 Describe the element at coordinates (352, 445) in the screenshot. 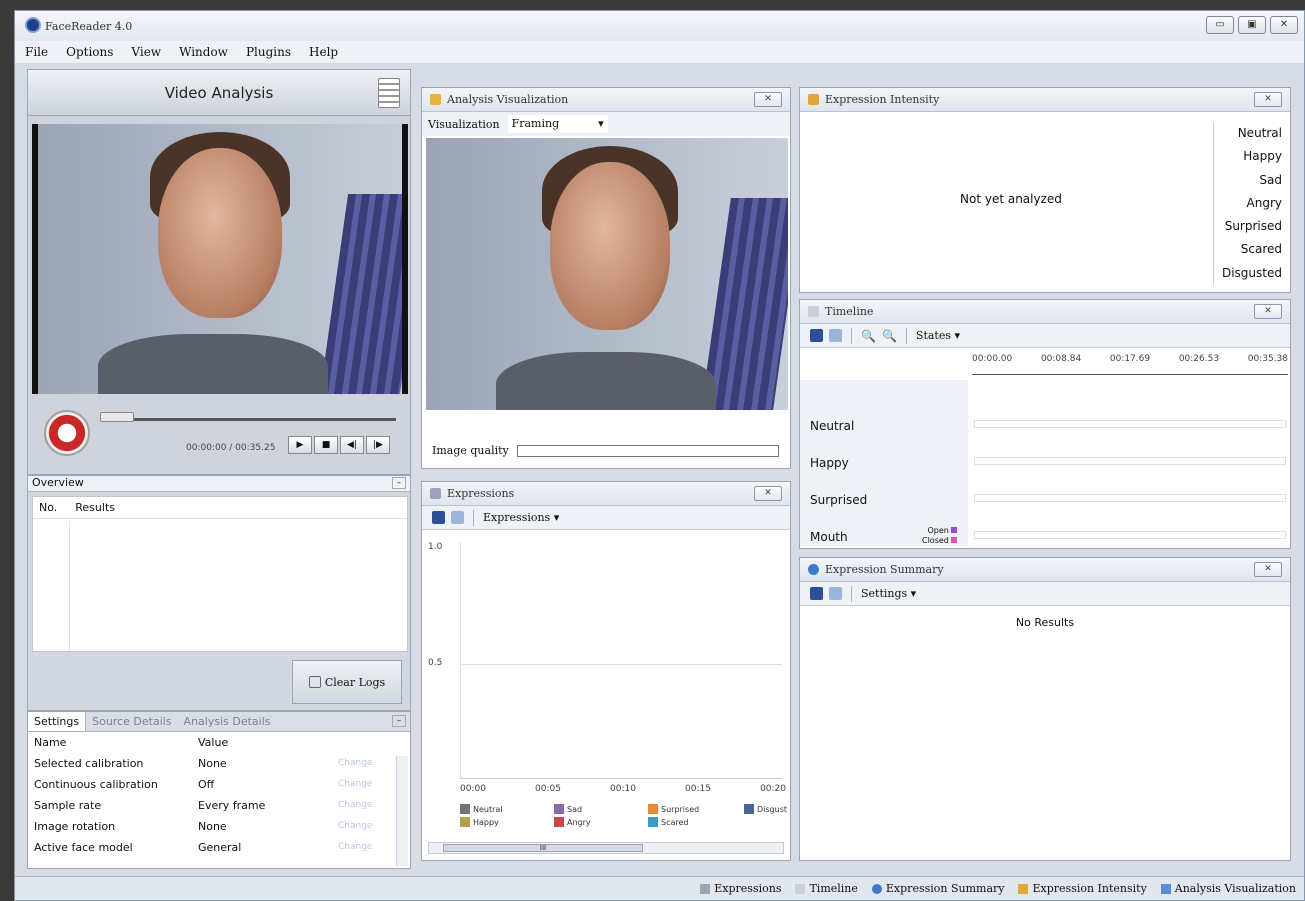

I see `step-back-button: ◀|` at that location.